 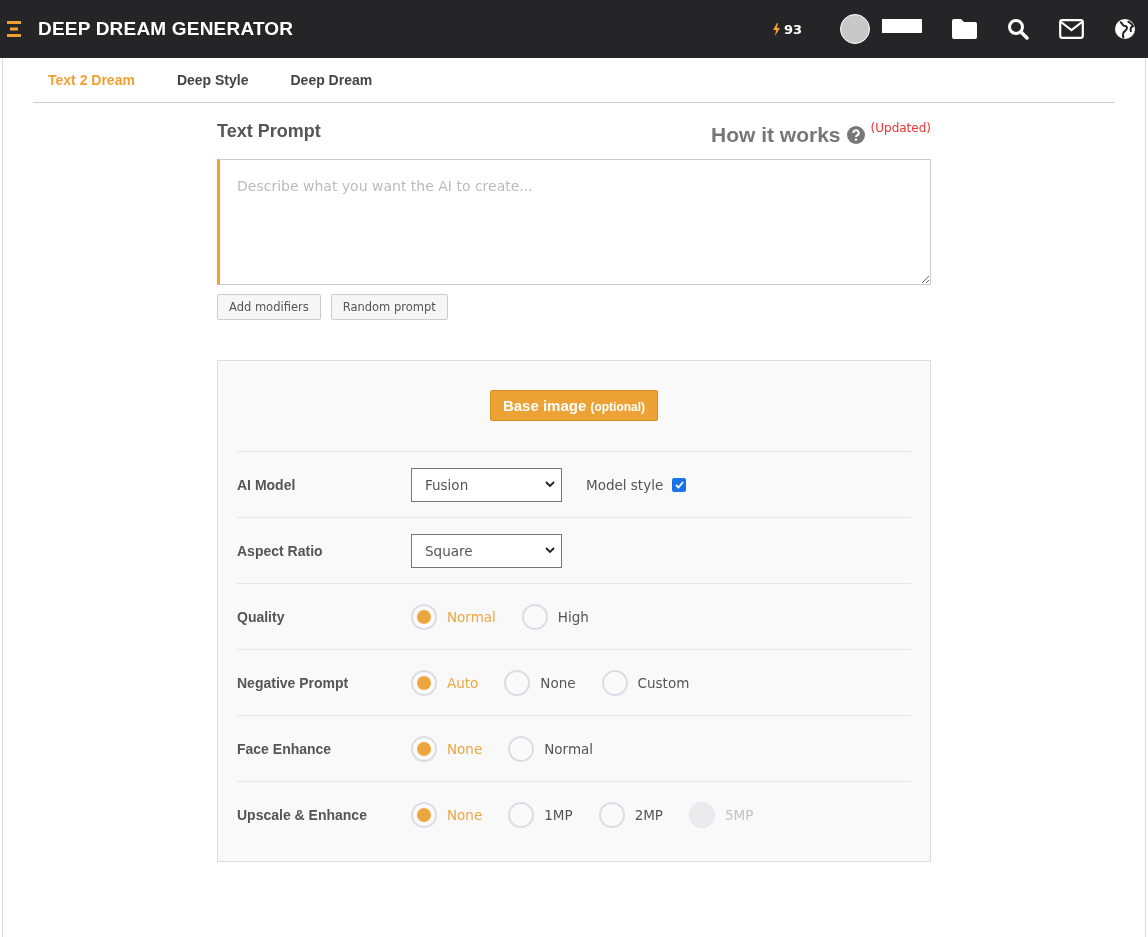 What do you see at coordinates (14, 29) in the screenshot?
I see `logo-icon` at bounding box center [14, 29].